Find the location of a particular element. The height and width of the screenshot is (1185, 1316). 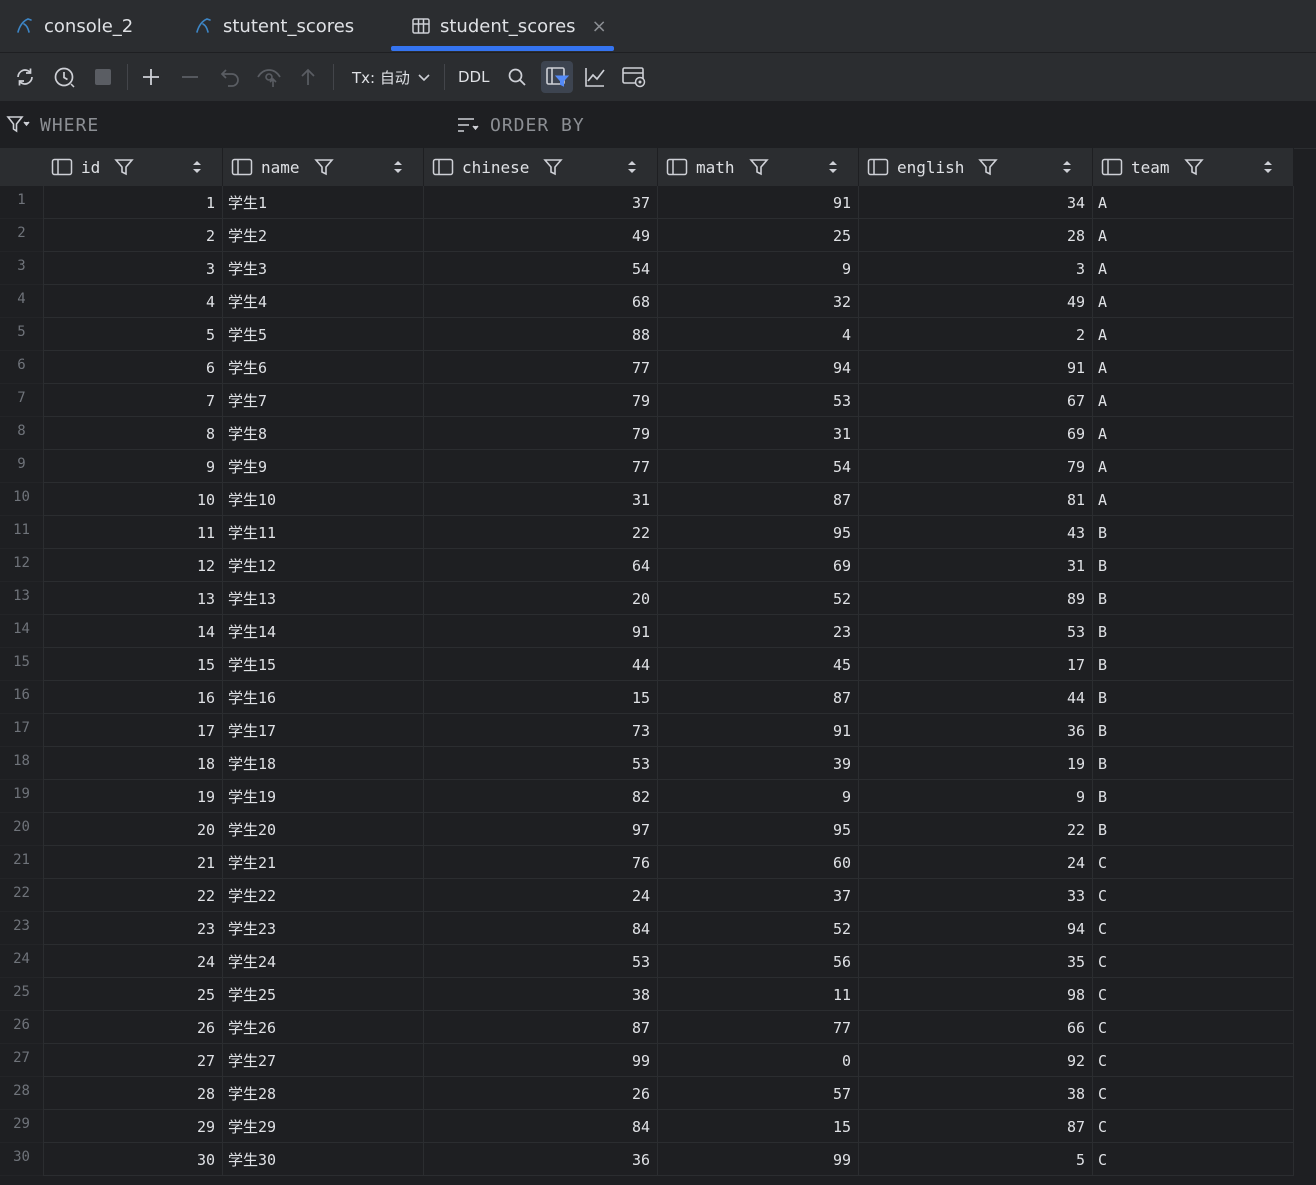

table-row: 9 9 学生9 77 54 79 A is located at coordinates (647, 466).